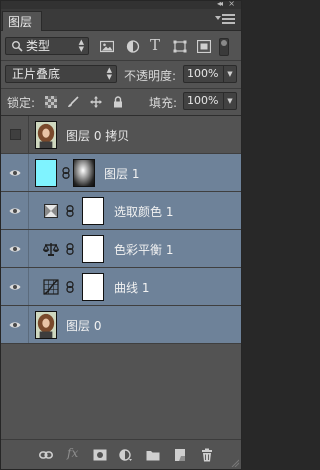 The width and height of the screenshot is (320, 470). I want to click on group-folder-icon, so click(153, 455).